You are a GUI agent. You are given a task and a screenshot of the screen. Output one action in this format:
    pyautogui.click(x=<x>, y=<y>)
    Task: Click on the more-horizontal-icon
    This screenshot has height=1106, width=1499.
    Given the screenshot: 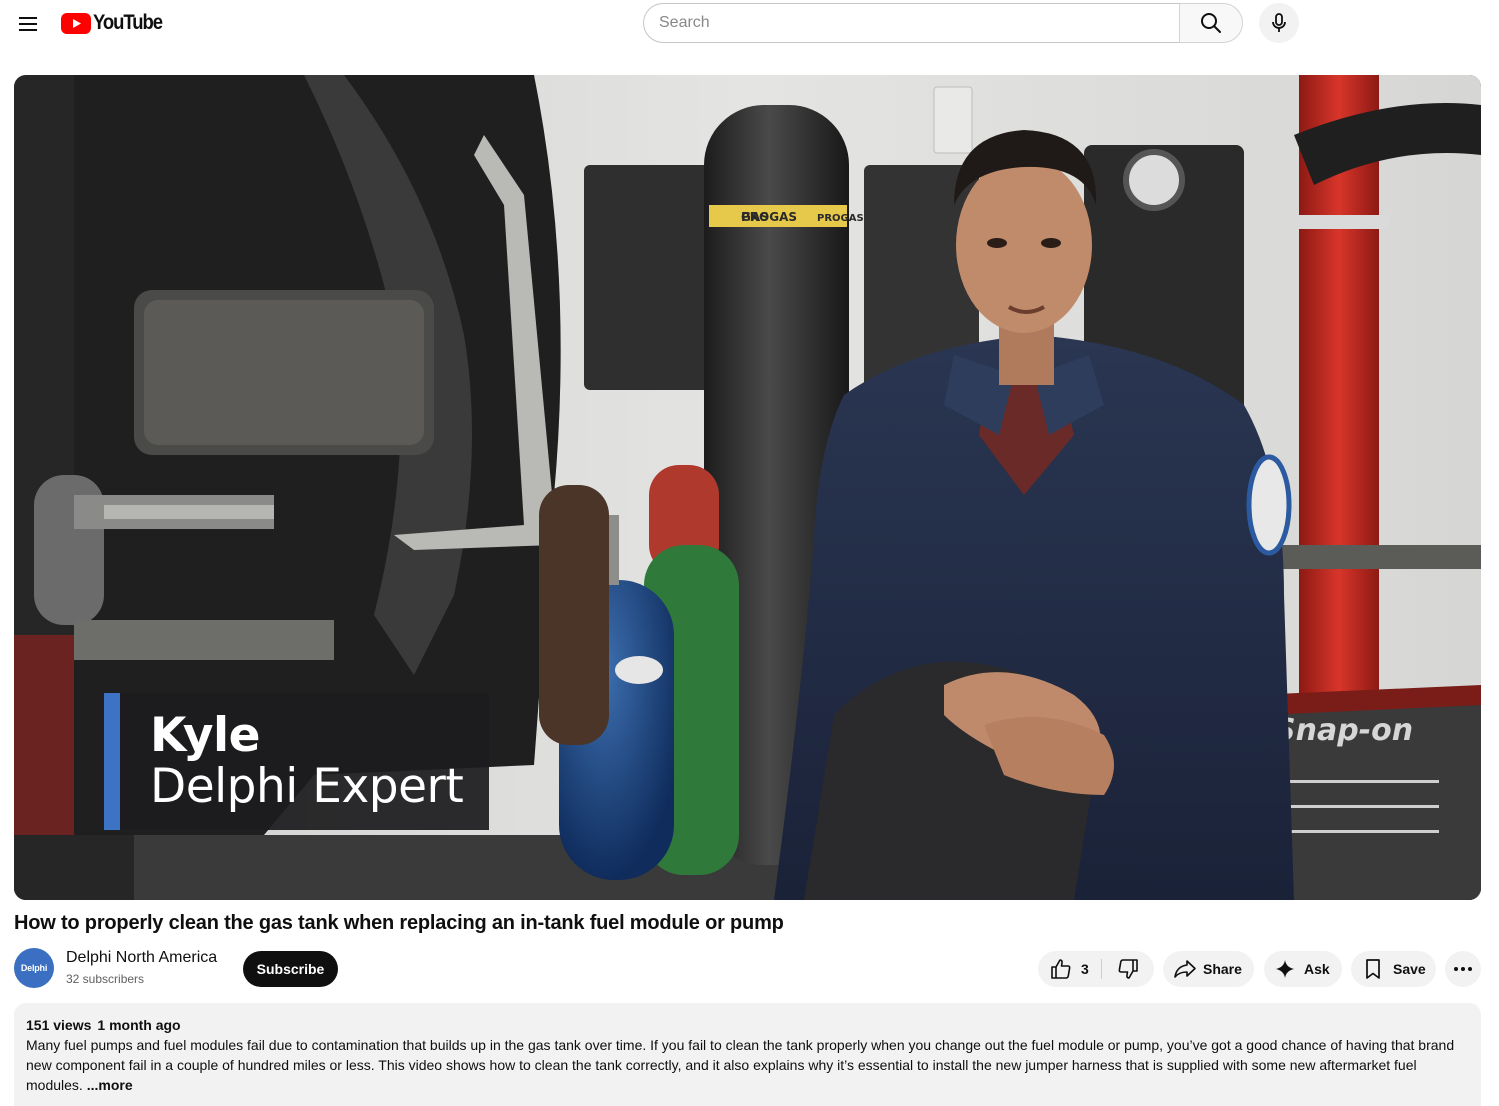 What is the action you would take?
    pyautogui.click(x=1463, y=969)
    